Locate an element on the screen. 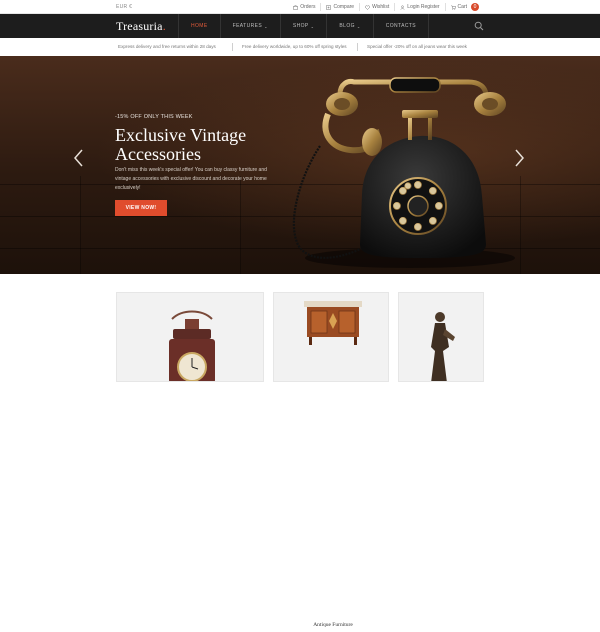 This screenshot has height=632, width=600. compare-link: Compare is located at coordinates (339, 7).